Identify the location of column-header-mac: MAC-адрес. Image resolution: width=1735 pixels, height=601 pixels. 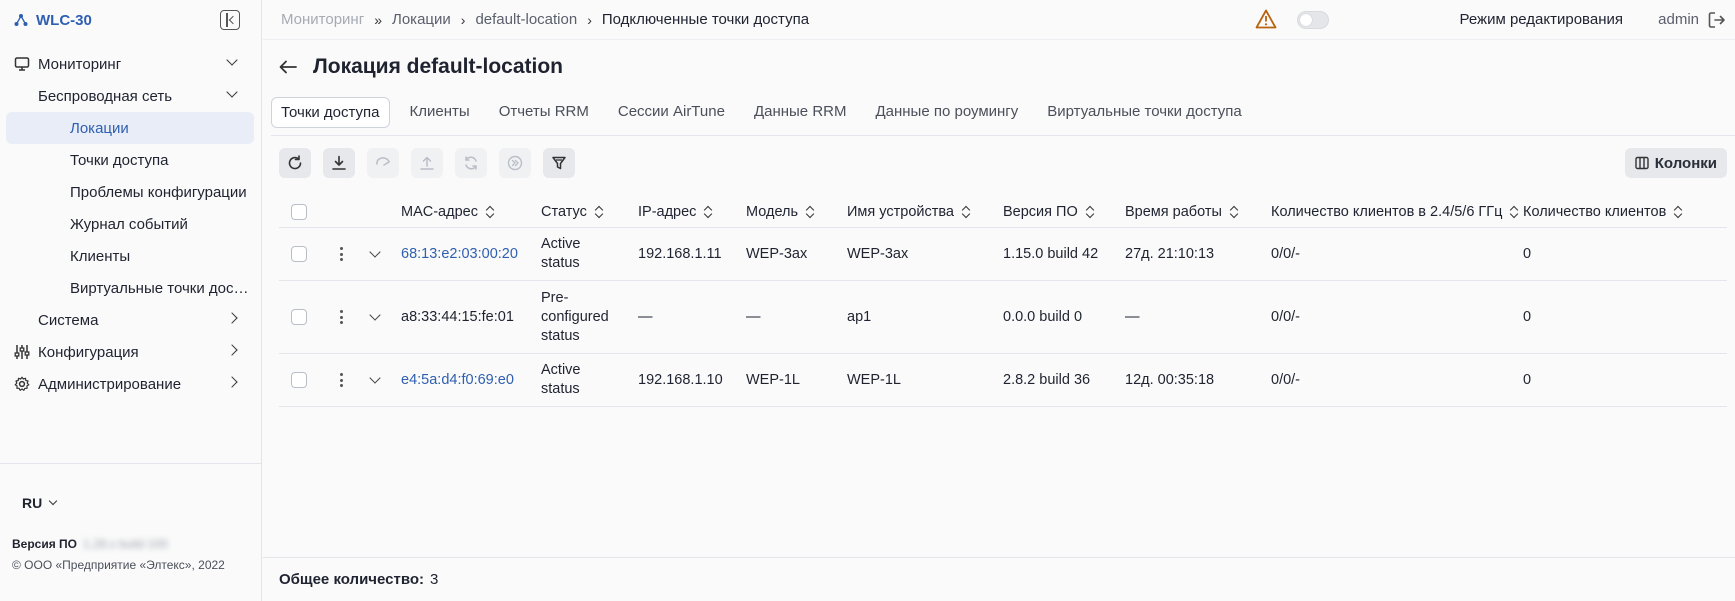
(447, 211).